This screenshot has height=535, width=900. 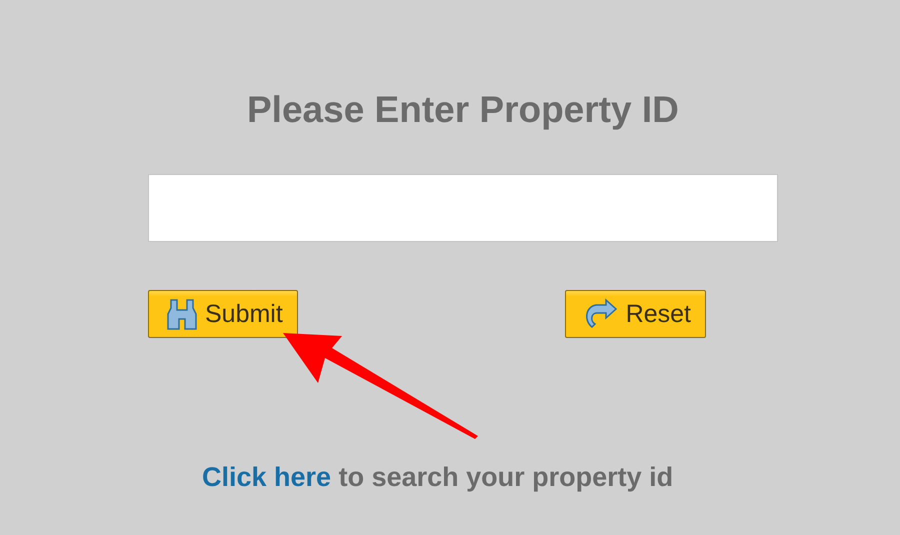 I want to click on property-id-field, so click(x=463, y=208).